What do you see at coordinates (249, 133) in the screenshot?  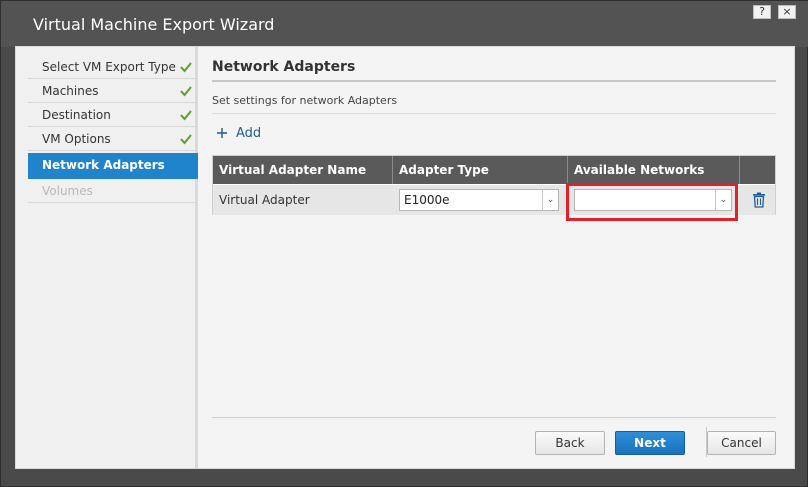 I see `add-label: Add` at bounding box center [249, 133].